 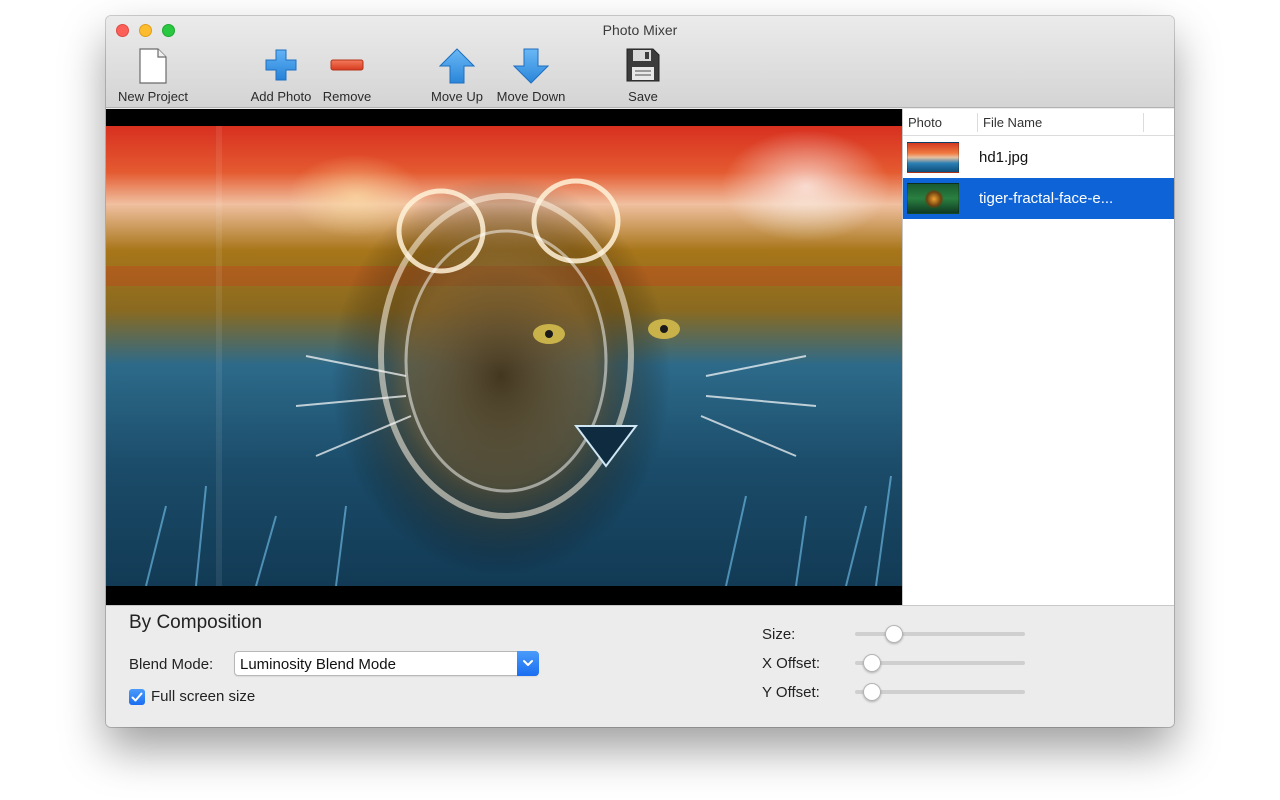 I want to click on blend-mode-dropdown: Luminosity Blend Mode, so click(x=386, y=663).